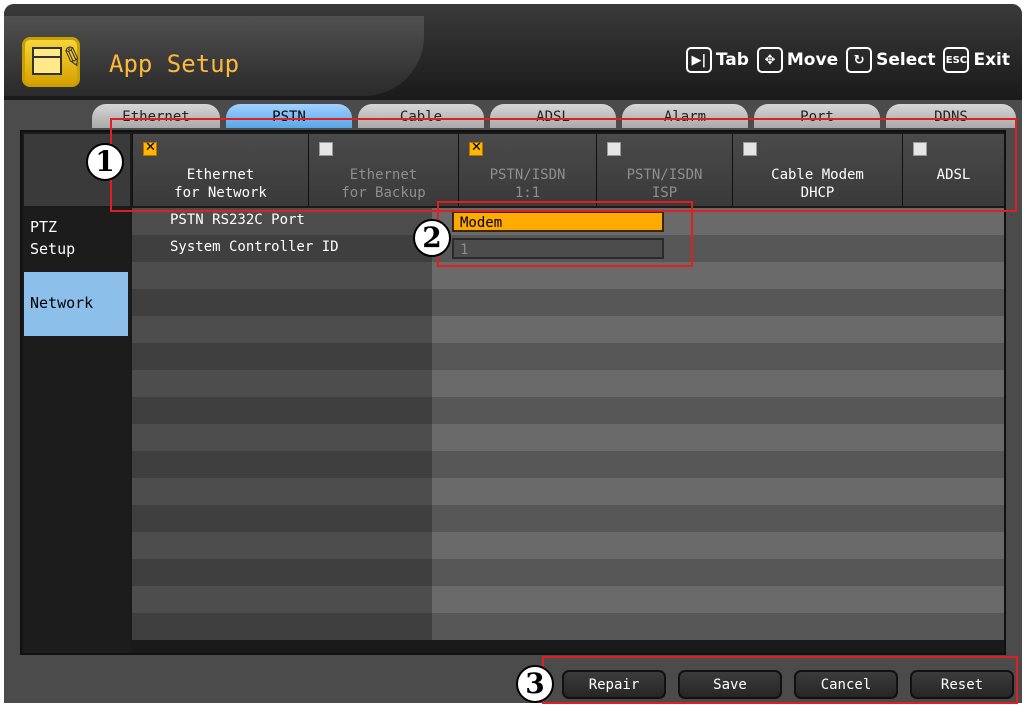 This screenshot has height=707, width=1025. I want to click on setting-label: System Controller ID, so click(254, 247).